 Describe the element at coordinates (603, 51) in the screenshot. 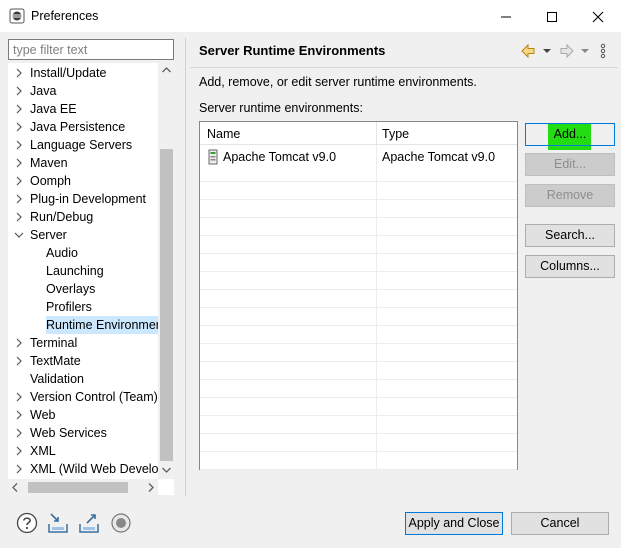

I see `more-options-icon` at that location.